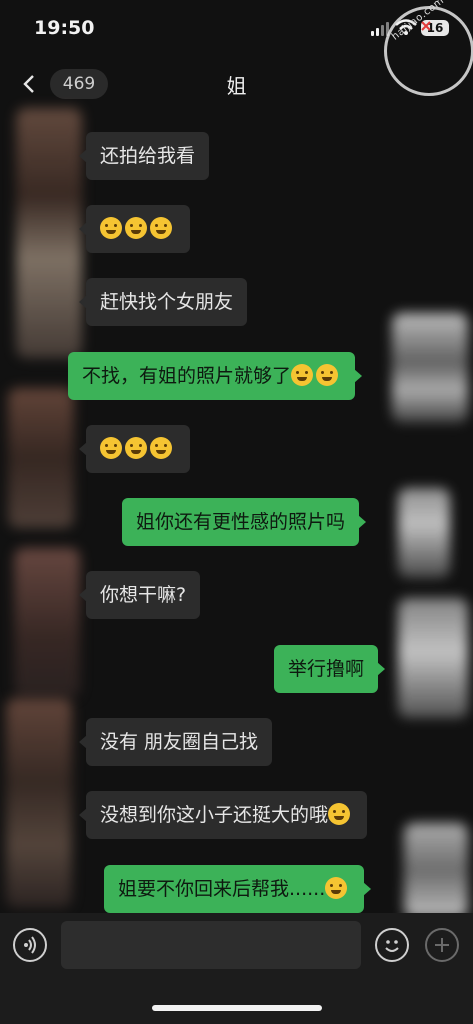 The image size is (473, 1024). I want to click on message-text-field, so click(211, 945).